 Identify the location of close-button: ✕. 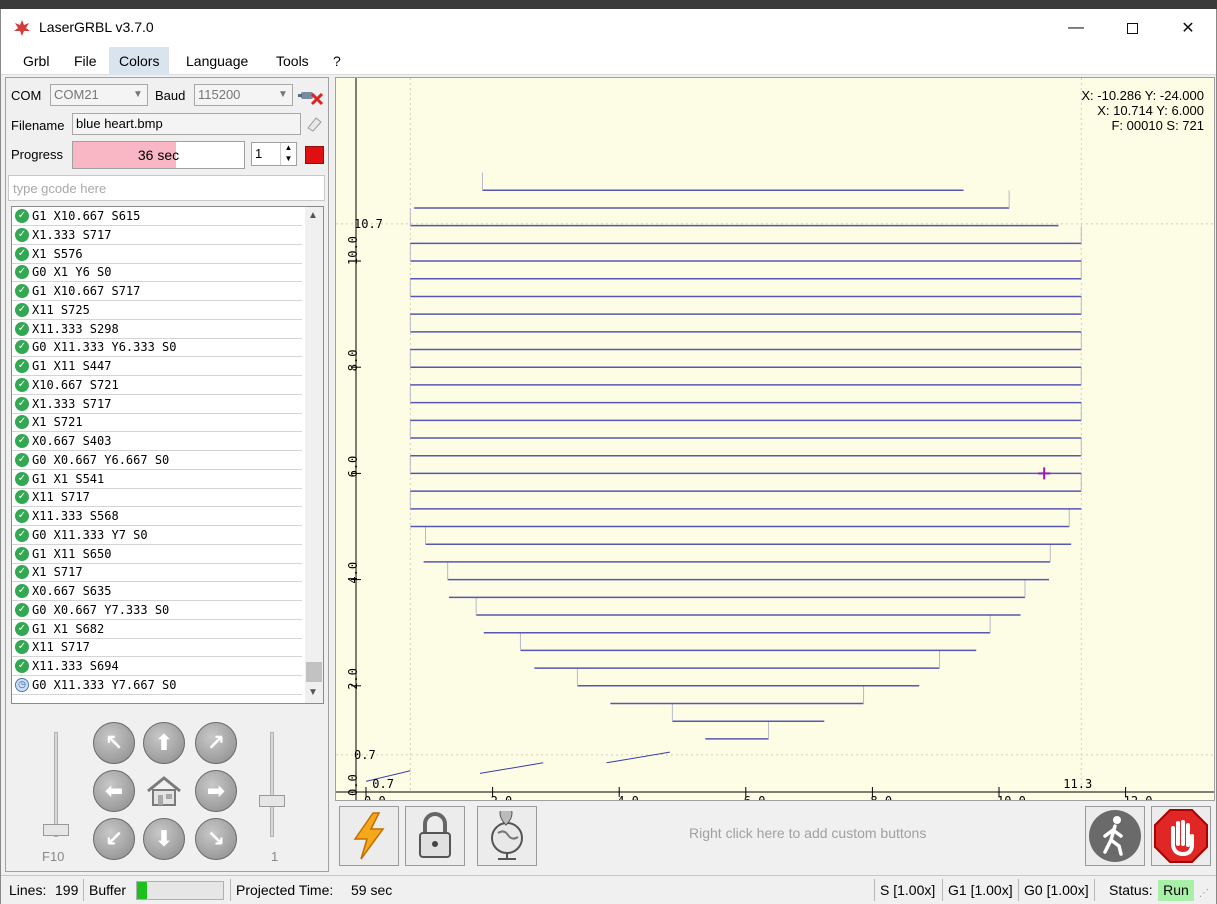
(1188, 28).